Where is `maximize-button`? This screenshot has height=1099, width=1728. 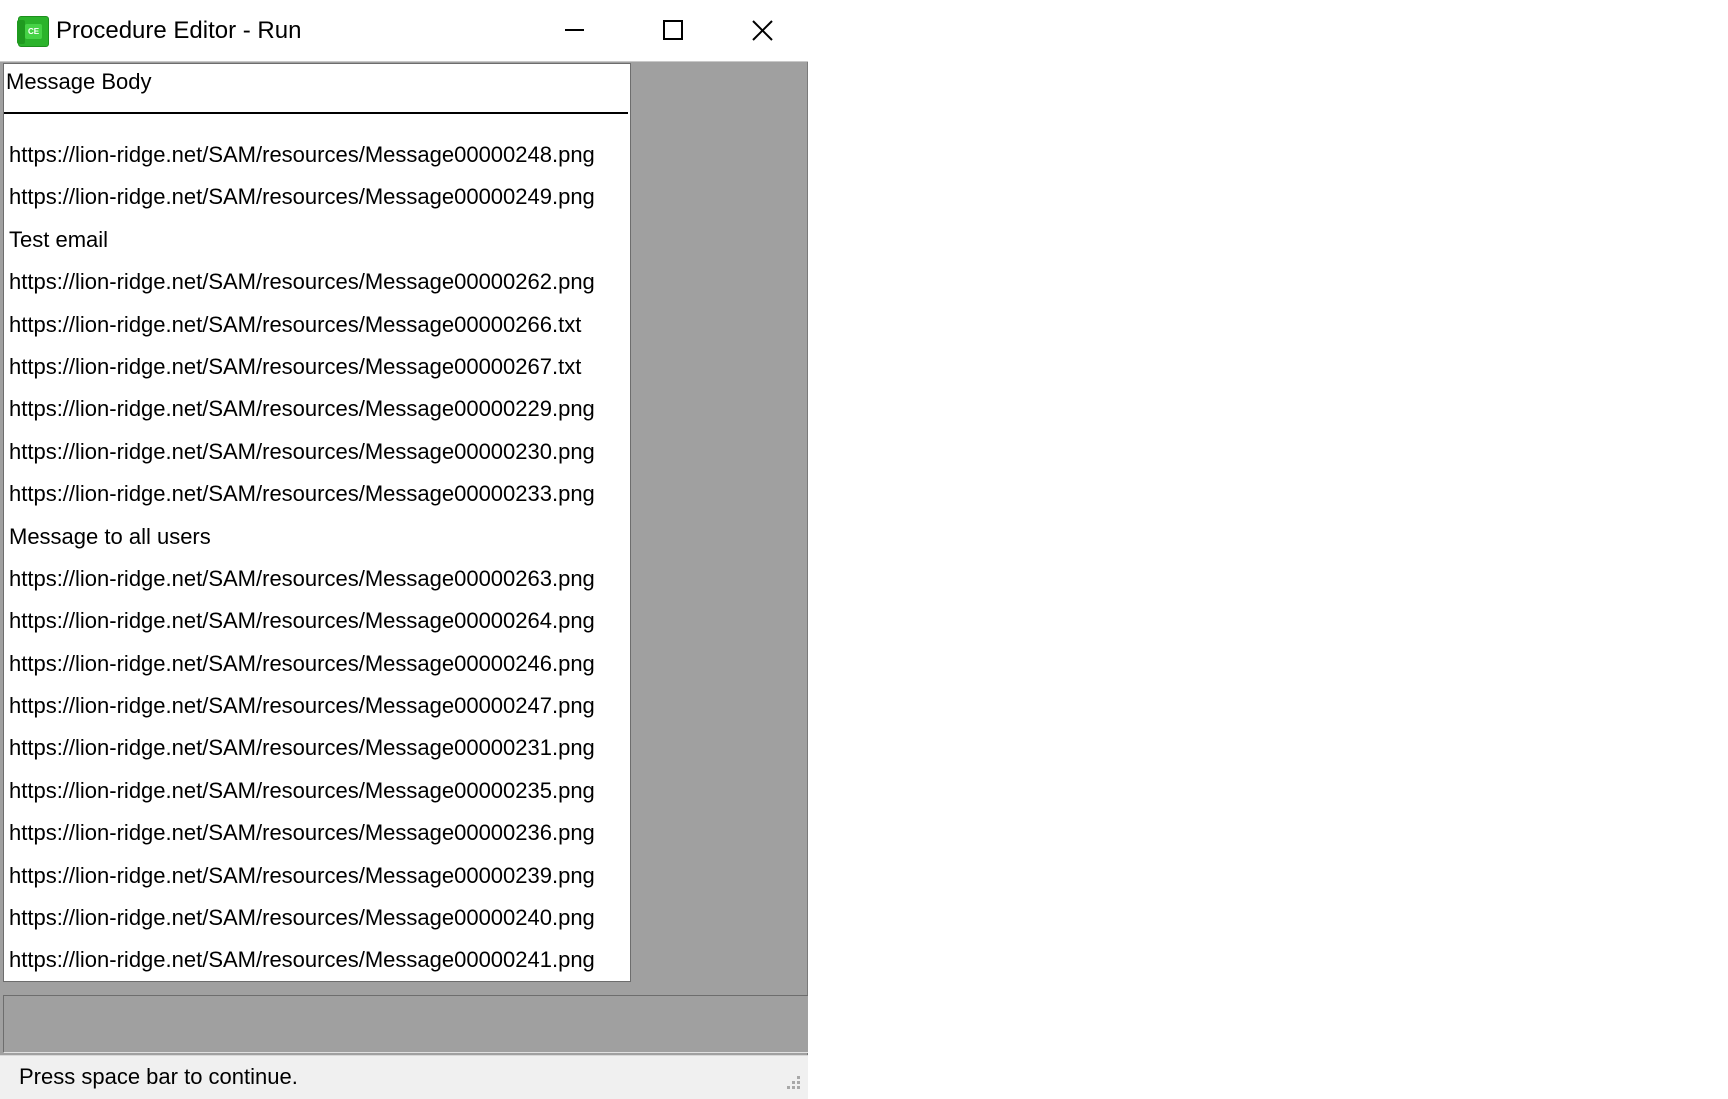
maximize-button is located at coordinates (666, 30).